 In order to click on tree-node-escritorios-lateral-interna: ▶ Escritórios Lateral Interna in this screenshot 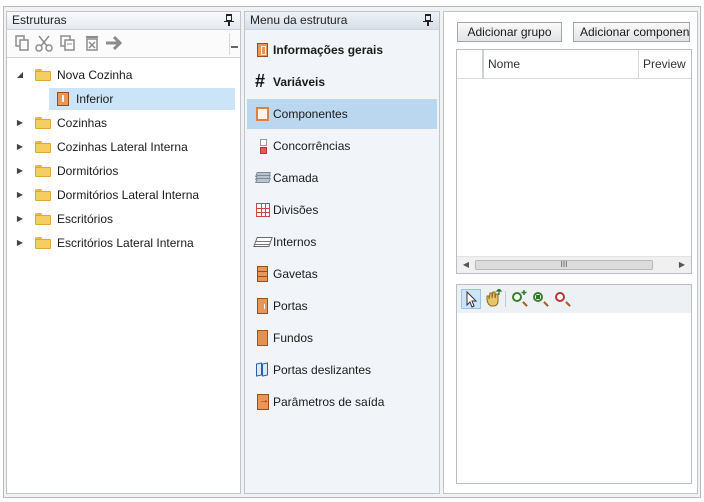, I will do `click(122, 243)`.